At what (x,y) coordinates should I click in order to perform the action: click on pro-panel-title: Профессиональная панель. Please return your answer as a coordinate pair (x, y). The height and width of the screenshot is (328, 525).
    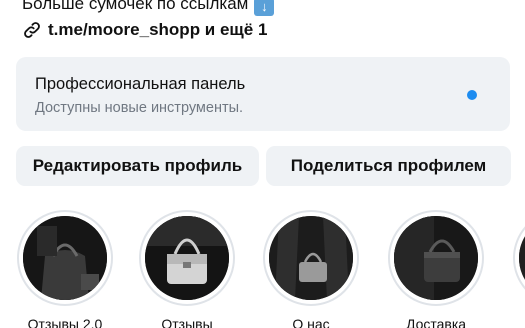
    Looking at the image, I should click on (140, 84).